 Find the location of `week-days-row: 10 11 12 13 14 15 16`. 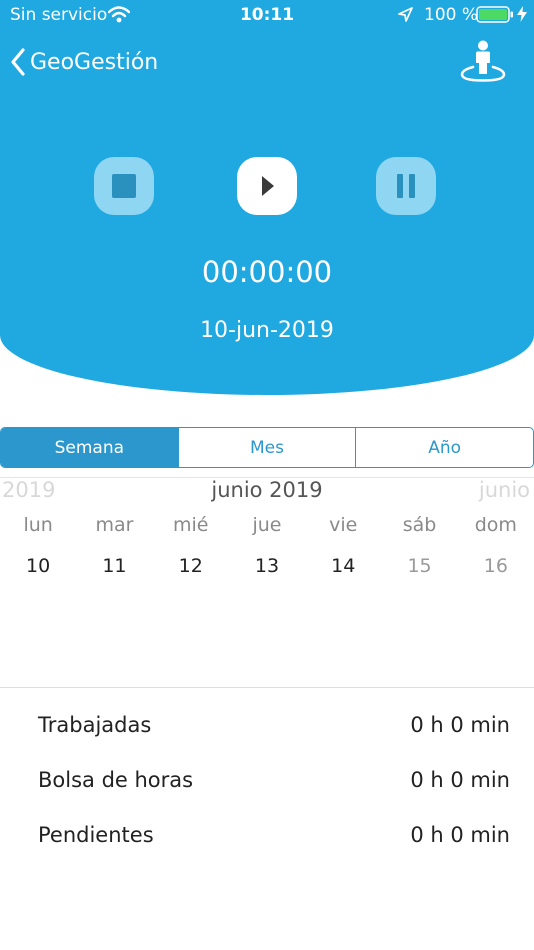

week-days-row: 10 11 12 13 14 15 16 is located at coordinates (267, 566).